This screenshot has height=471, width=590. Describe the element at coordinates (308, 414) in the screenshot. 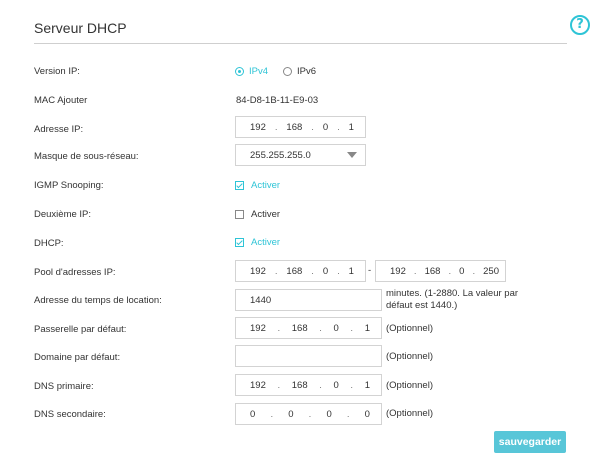

I see `dns2-input: 0. 0. 0. 0` at that location.